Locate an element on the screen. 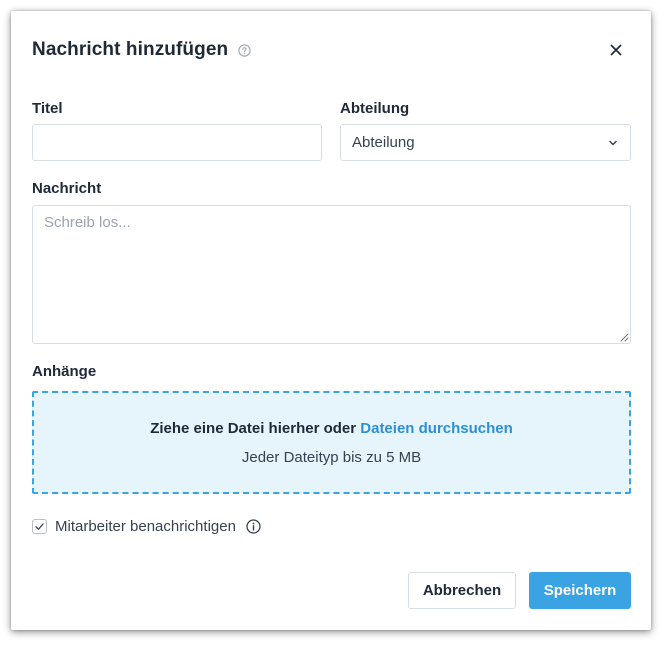 This screenshot has height=649, width=670. department-label: Abteilung is located at coordinates (375, 108).